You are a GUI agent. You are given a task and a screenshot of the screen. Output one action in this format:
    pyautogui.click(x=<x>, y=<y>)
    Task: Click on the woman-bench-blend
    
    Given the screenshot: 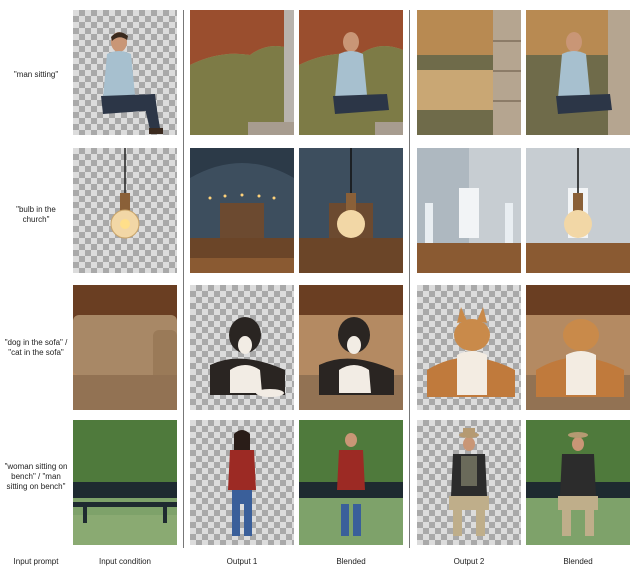 What is the action you would take?
    pyautogui.click(x=351, y=482)
    